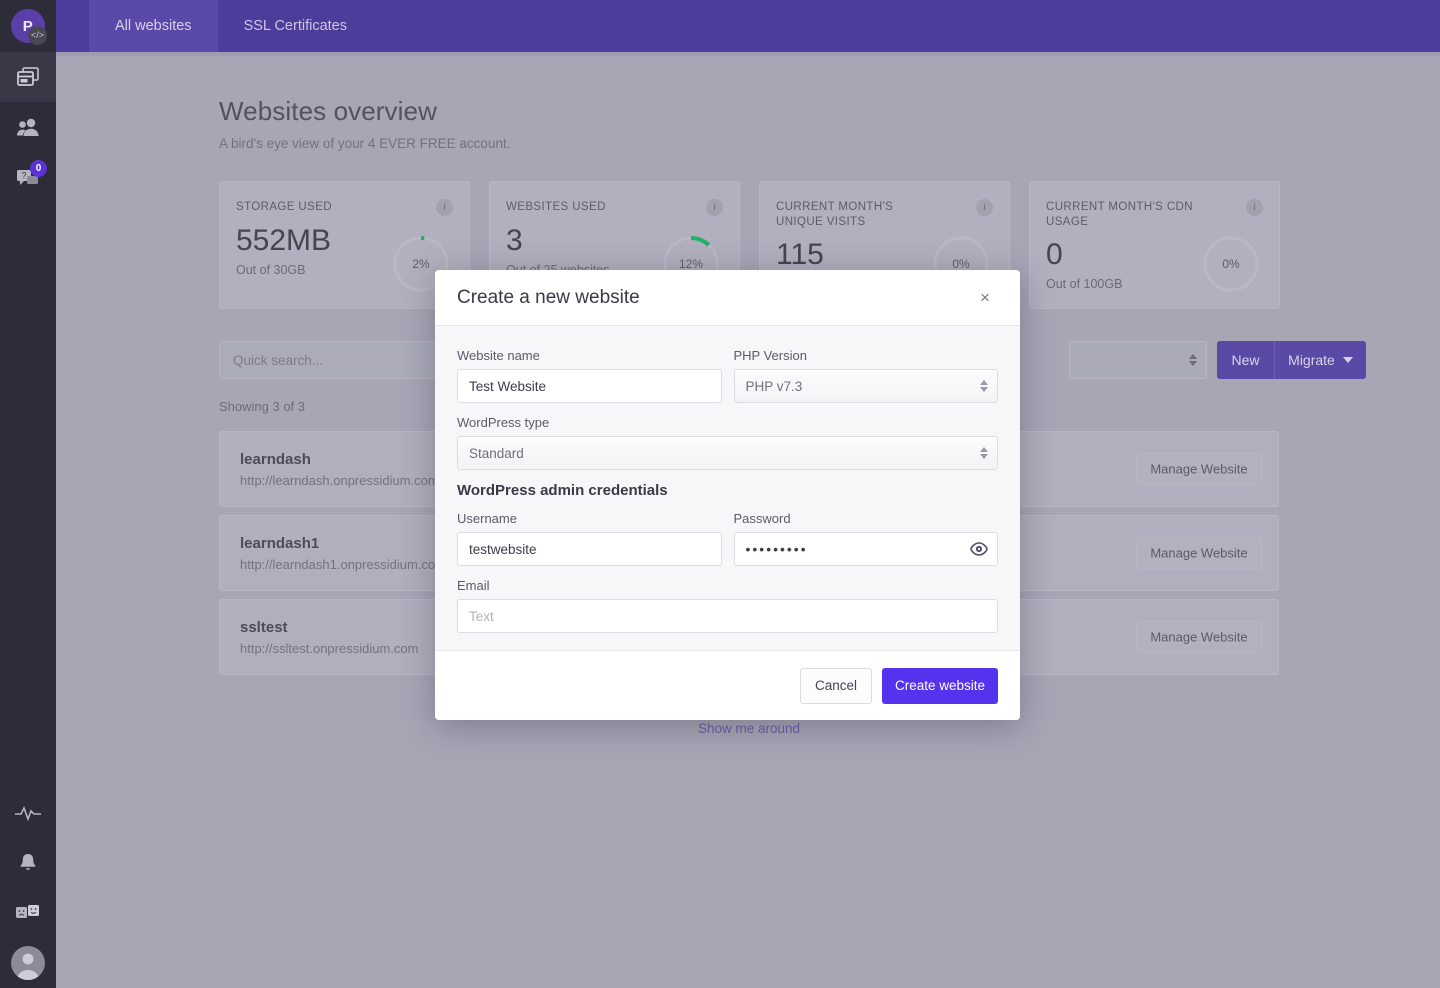 Image resolution: width=1440 pixels, height=988 pixels. I want to click on create-website-button: Create website, so click(940, 685).